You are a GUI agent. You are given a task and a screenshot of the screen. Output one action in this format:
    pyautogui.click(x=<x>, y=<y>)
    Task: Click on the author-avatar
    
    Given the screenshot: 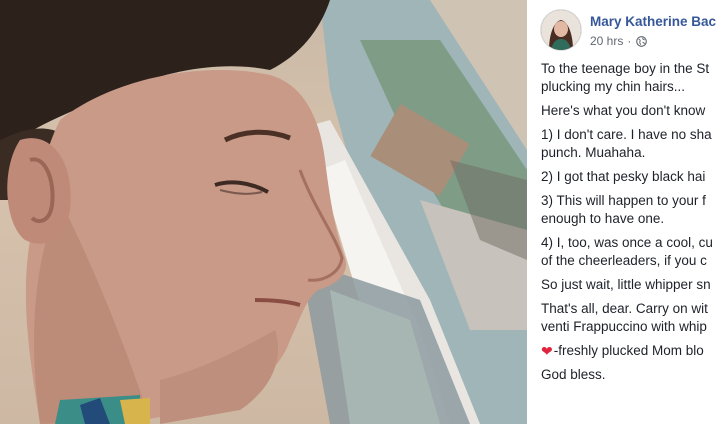 What is the action you would take?
    pyautogui.click(x=561, y=30)
    